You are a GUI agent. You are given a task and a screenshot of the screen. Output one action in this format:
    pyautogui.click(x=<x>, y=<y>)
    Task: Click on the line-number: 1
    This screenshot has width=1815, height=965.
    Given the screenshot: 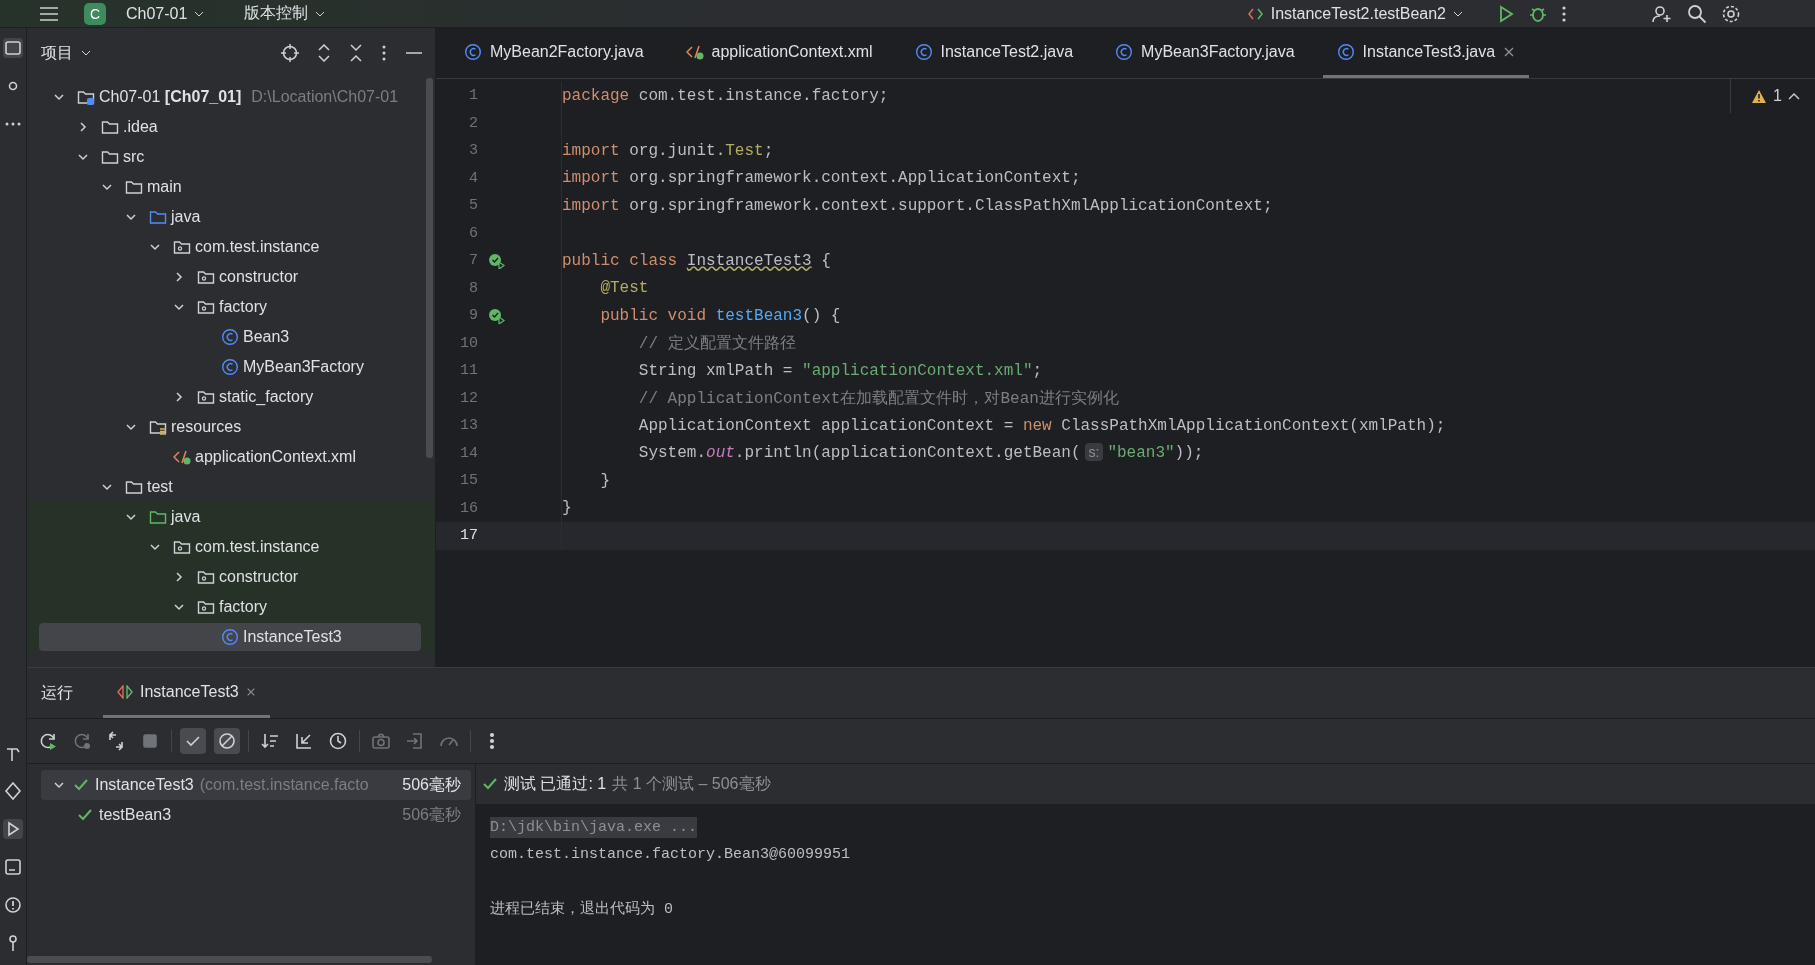 What is the action you would take?
    pyautogui.click(x=473, y=96)
    